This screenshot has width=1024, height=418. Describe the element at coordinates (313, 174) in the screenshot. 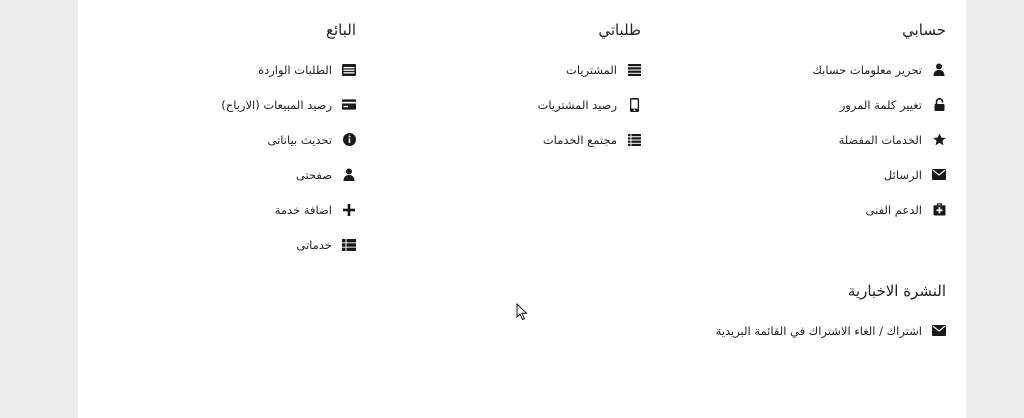

I see `my-page-label: صفحتى` at that location.